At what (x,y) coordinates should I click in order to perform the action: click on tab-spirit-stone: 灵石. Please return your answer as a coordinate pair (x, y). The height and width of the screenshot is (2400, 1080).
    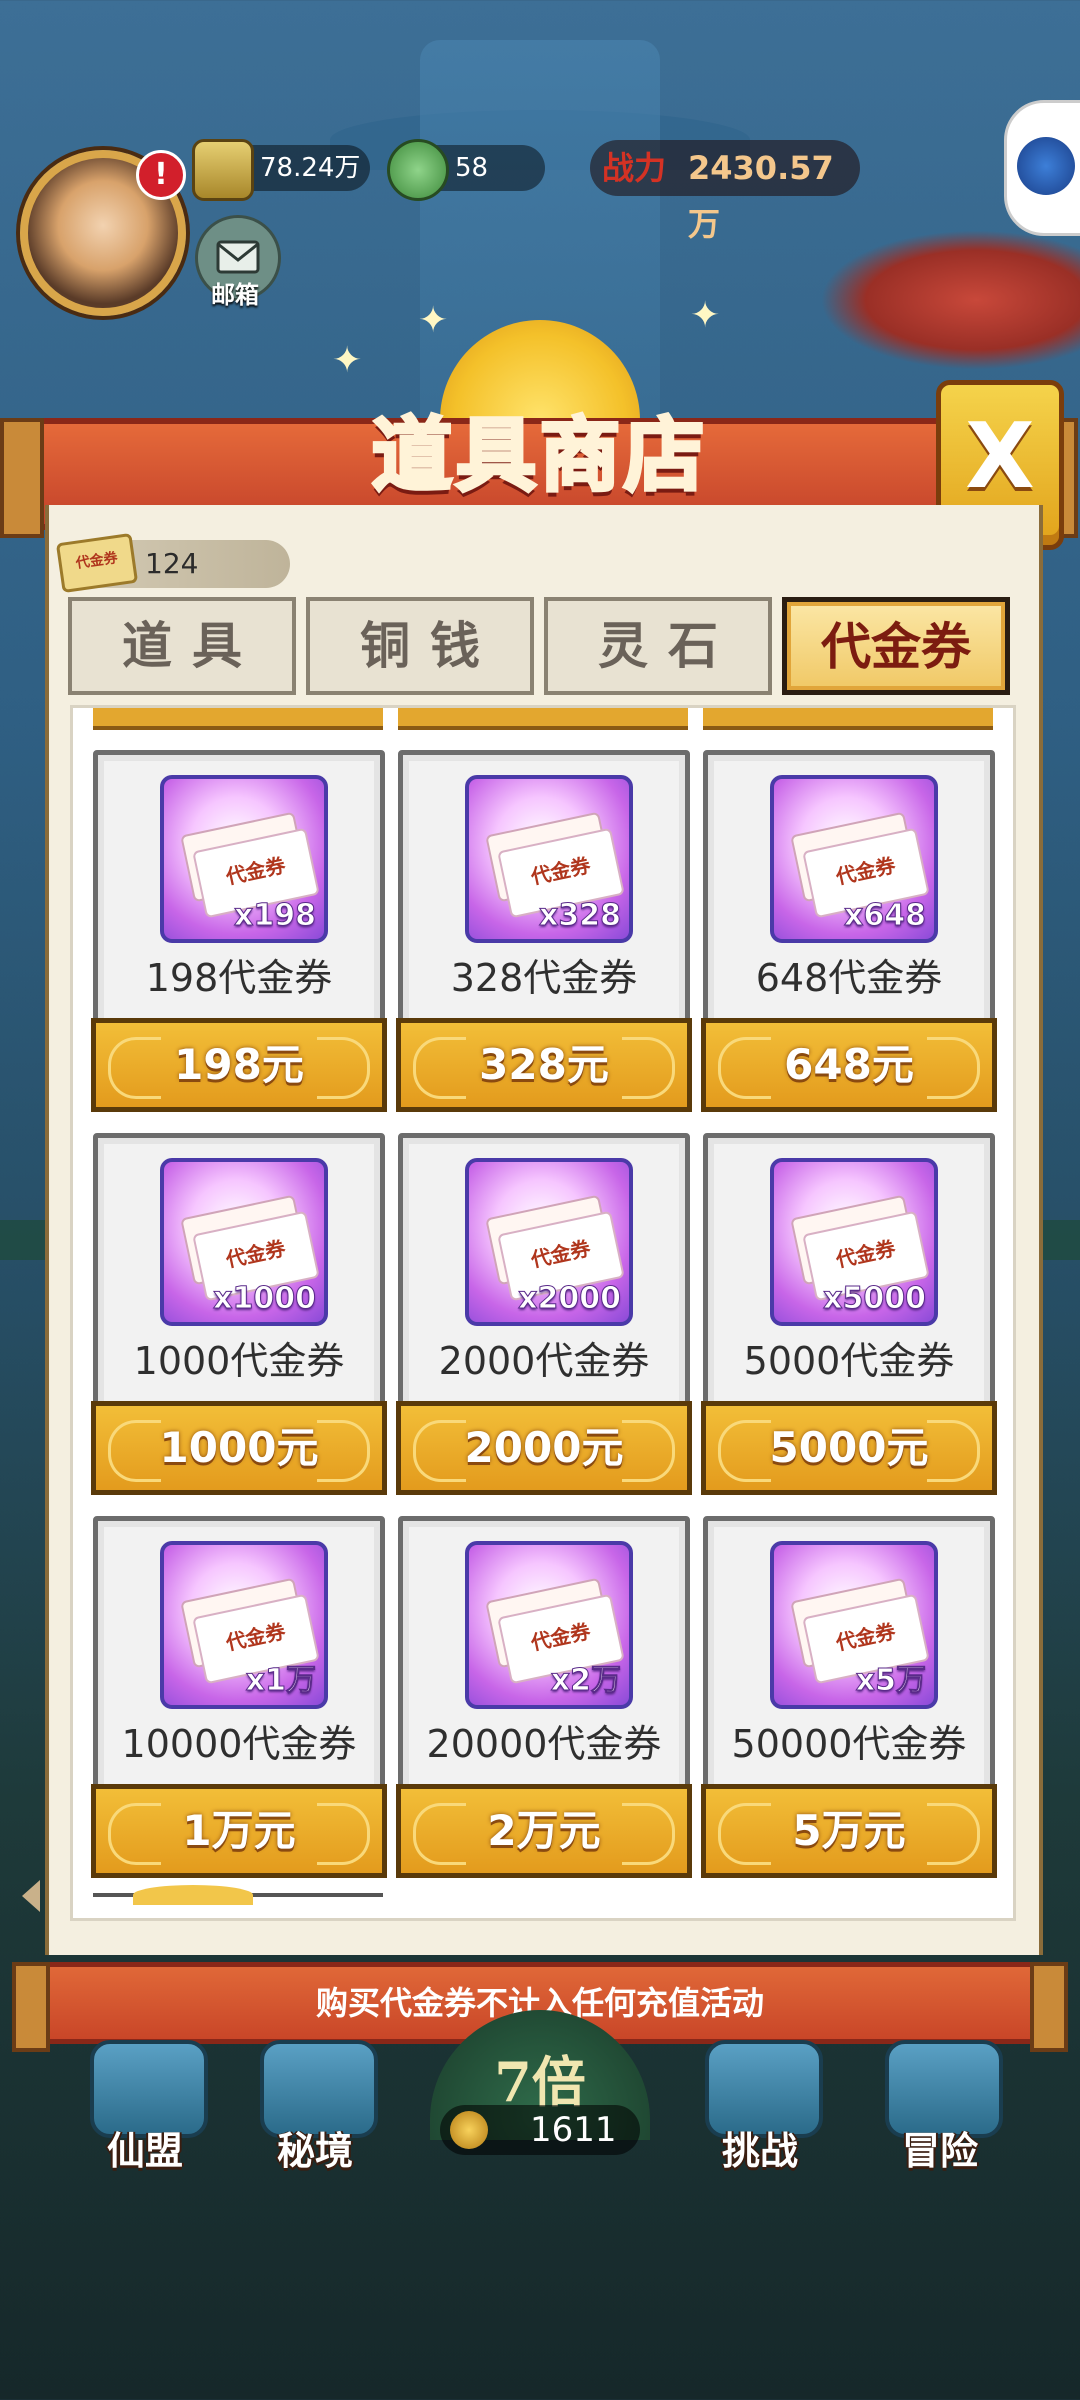
    Looking at the image, I should click on (658, 646).